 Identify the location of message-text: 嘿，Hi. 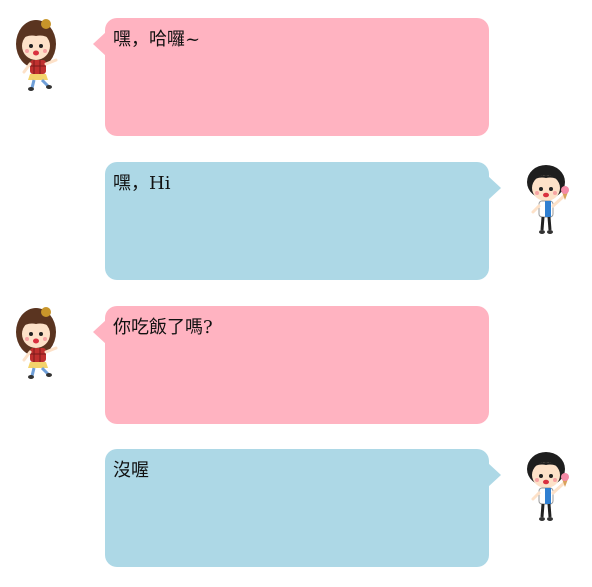
(142, 183).